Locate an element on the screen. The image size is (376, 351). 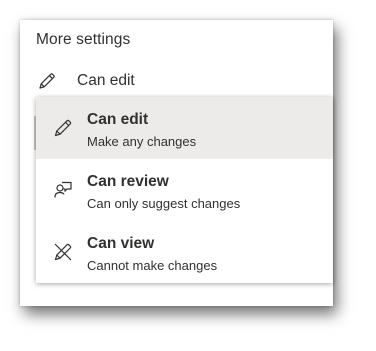
review-person-icon is located at coordinates (63, 190).